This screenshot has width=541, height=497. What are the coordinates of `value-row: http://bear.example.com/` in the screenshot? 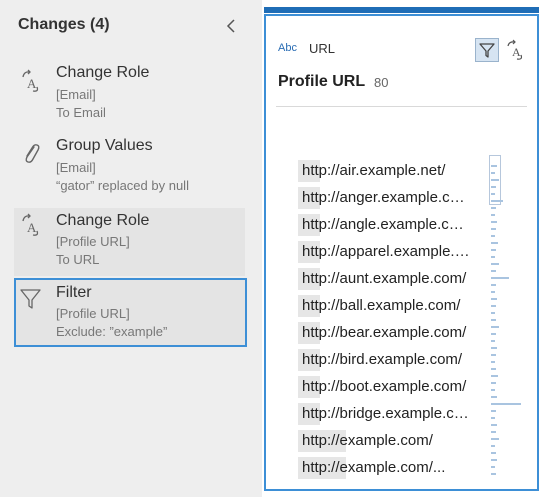 It's located at (388, 333).